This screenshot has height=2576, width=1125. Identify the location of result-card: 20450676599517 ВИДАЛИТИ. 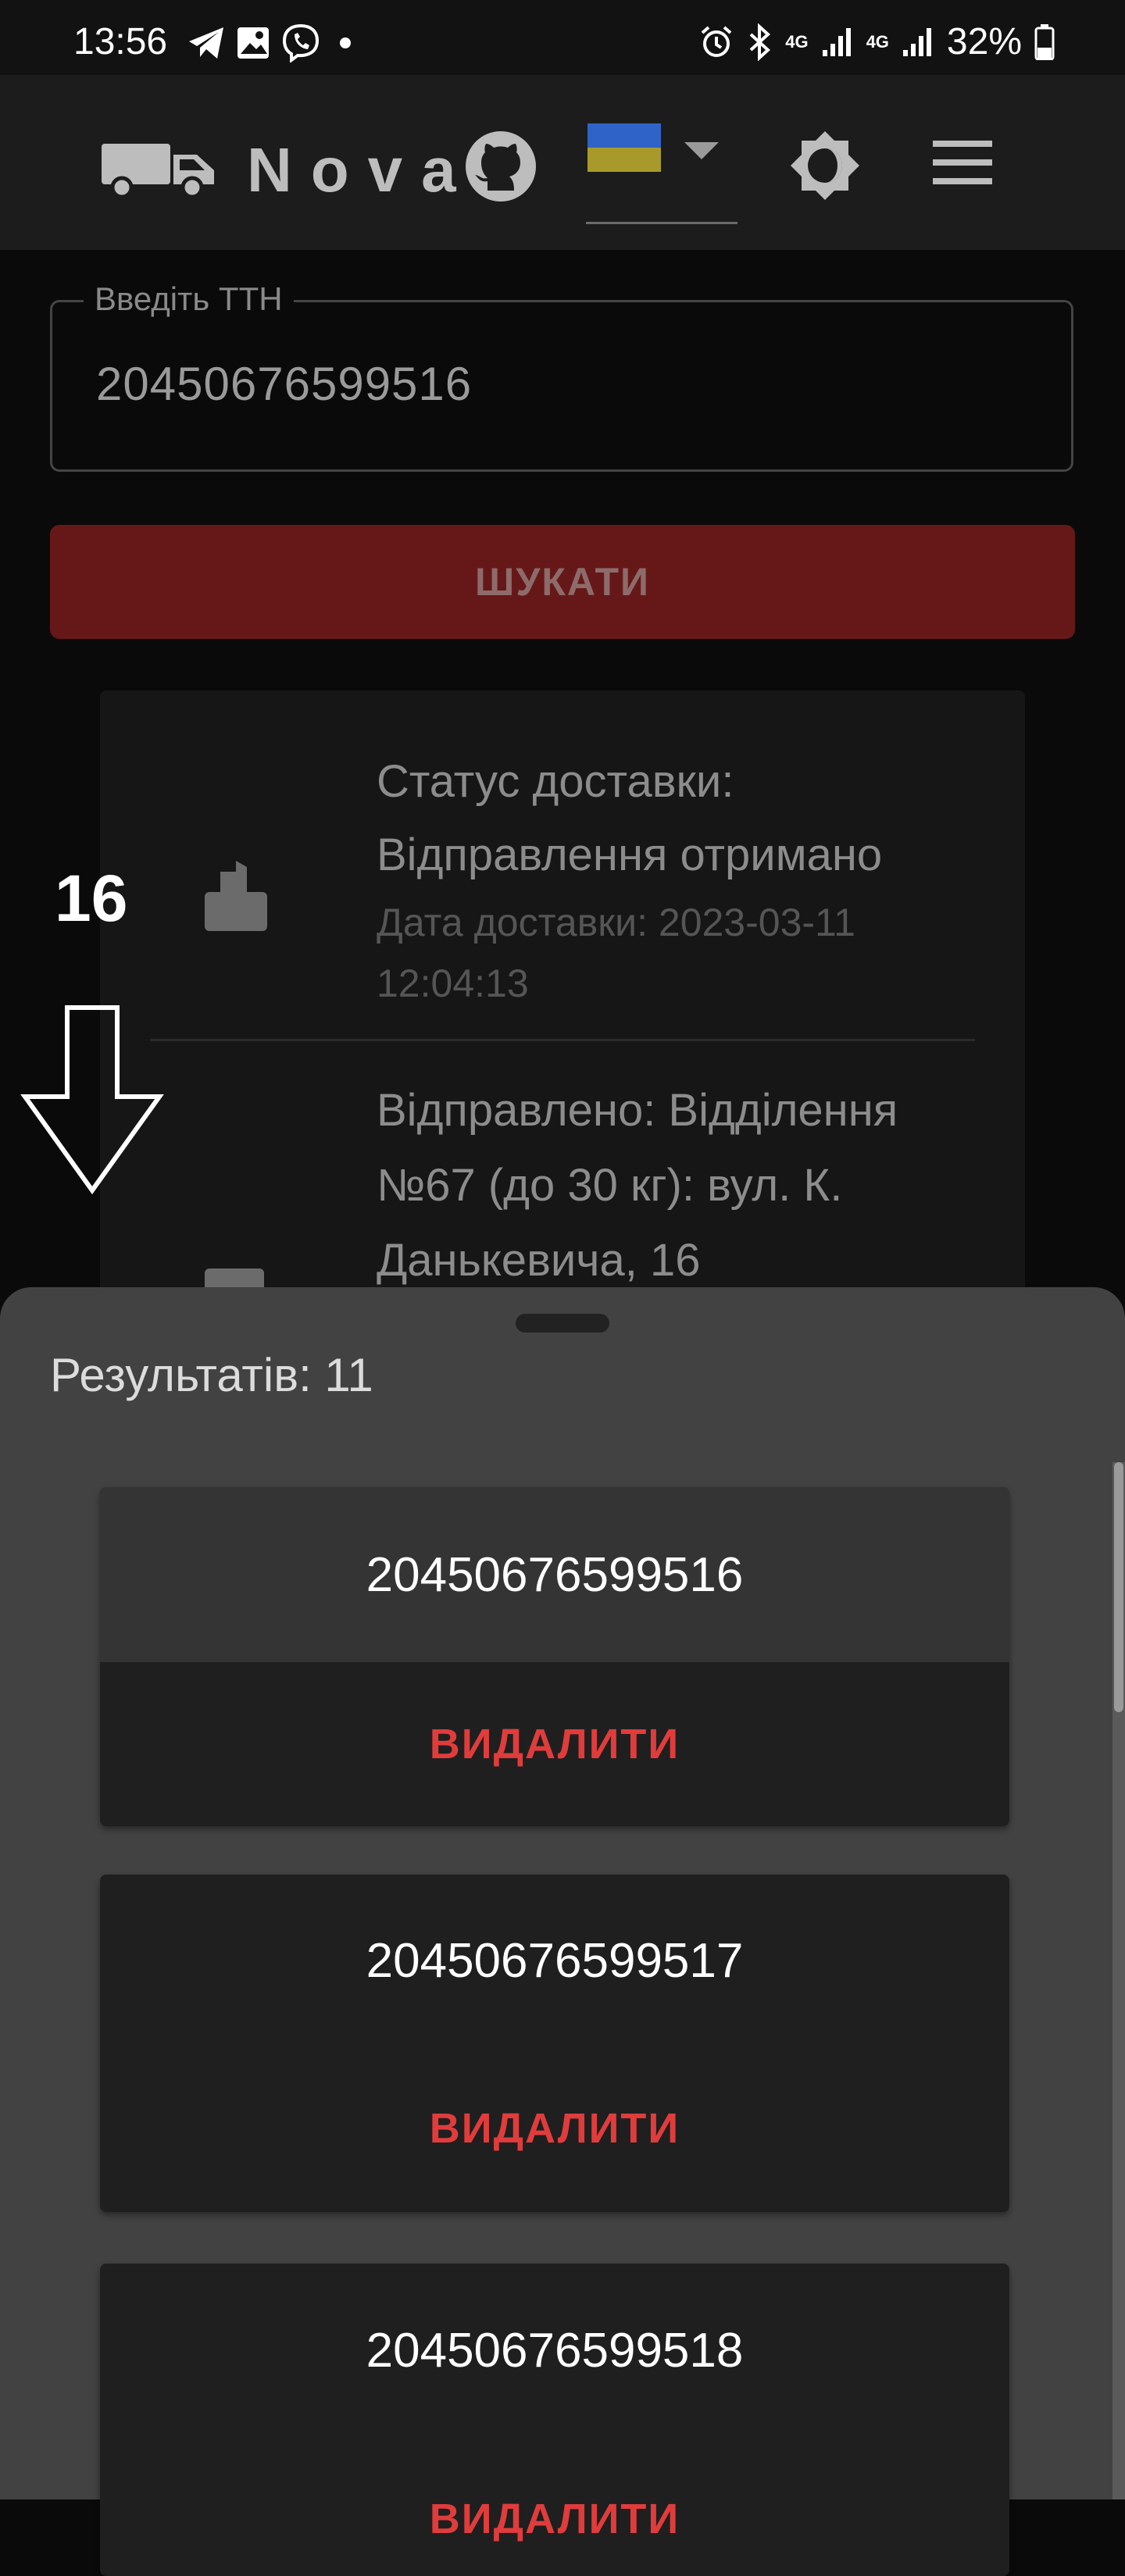
(554, 2043).